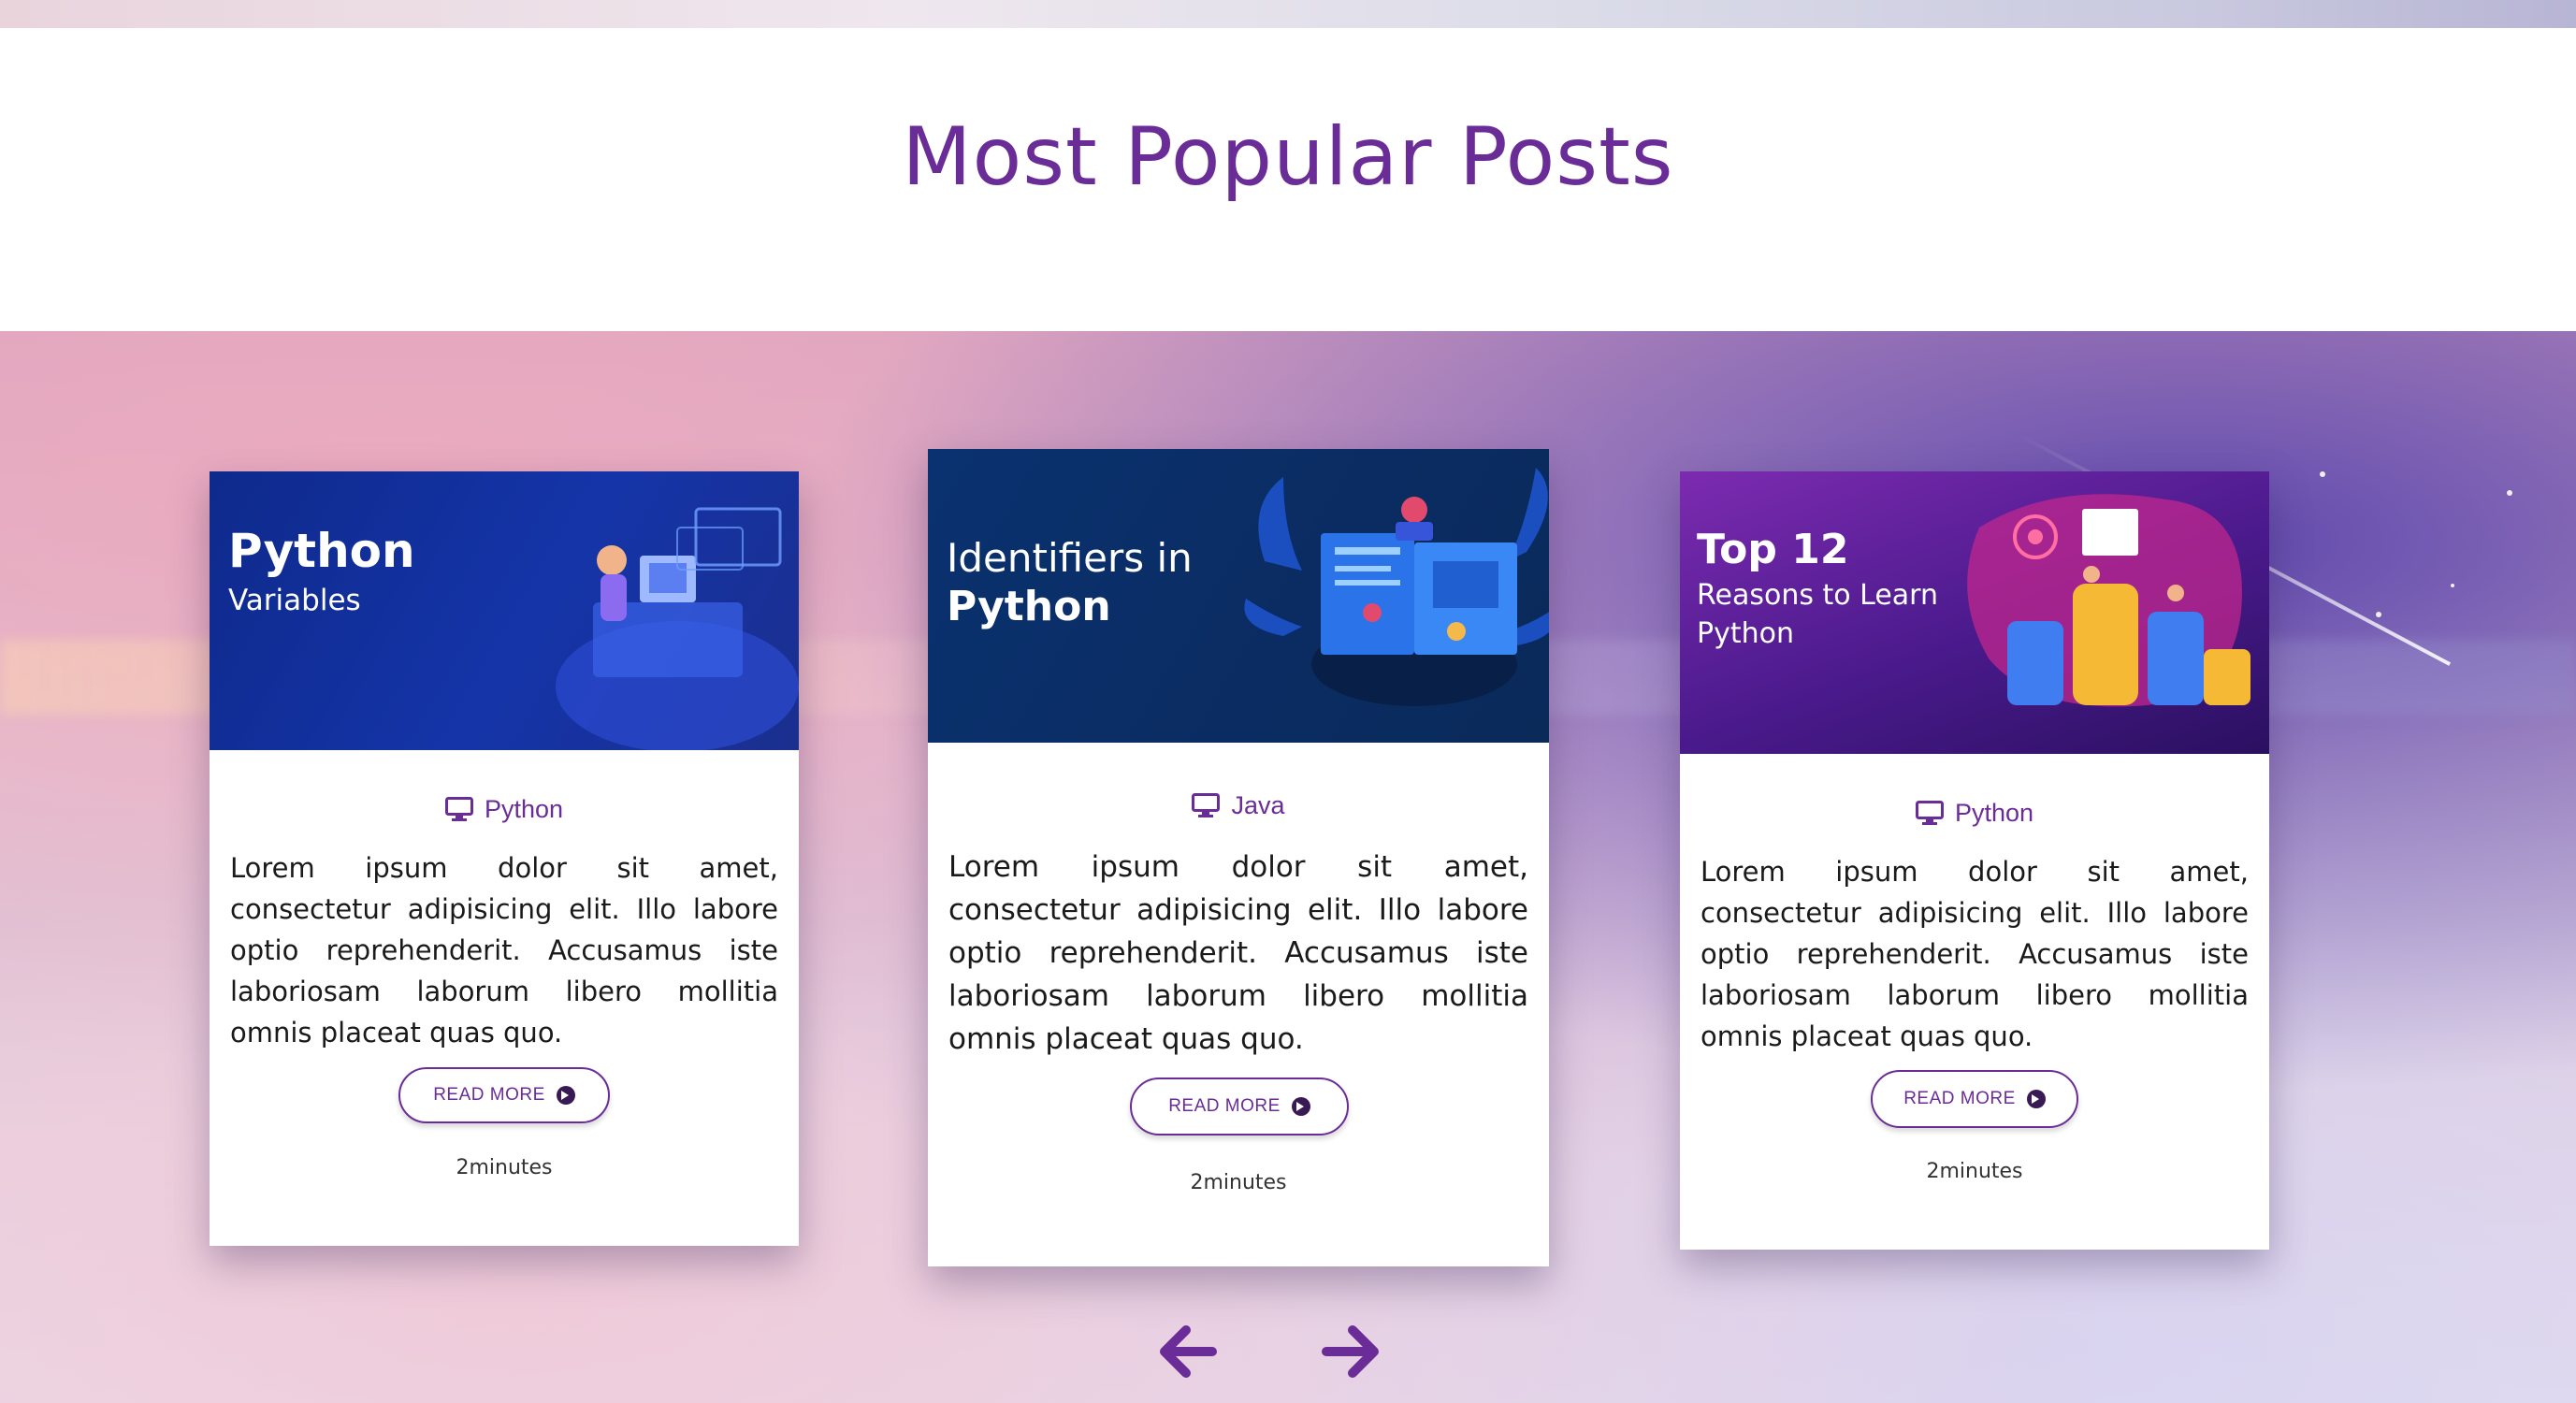 Image resolution: width=2576 pixels, height=1403 pixels. What do you see at coordinates (1070, 558) in the screenshot?
I see `banner-title-line: Identifiers in` at bounding box center [1070, 558].